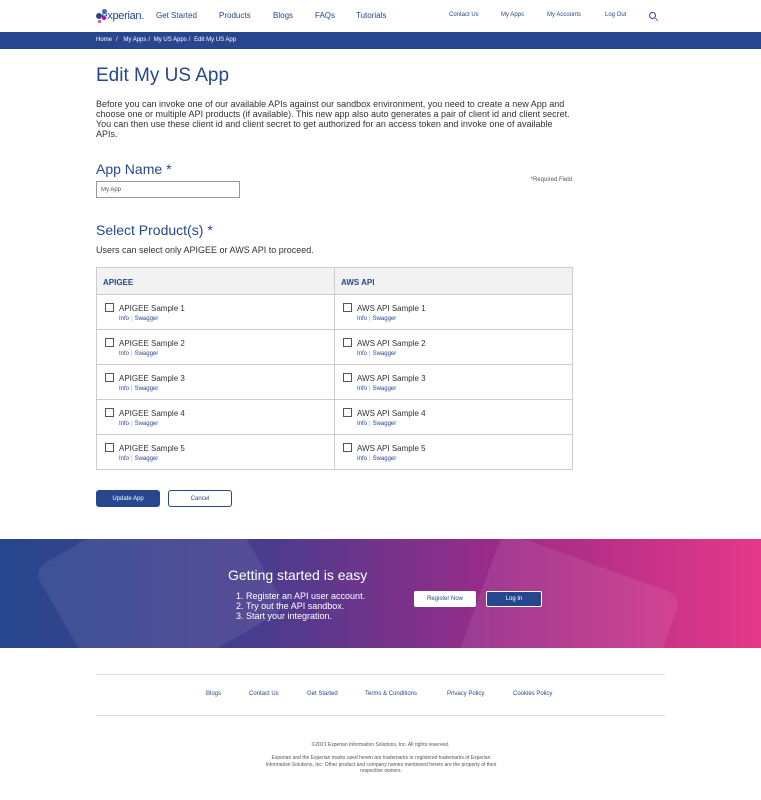  Describe the element at coordinates (453, 382) in the screenshot. I see `product-row: AWS API Sample 3 Info | Swagger` at that location.